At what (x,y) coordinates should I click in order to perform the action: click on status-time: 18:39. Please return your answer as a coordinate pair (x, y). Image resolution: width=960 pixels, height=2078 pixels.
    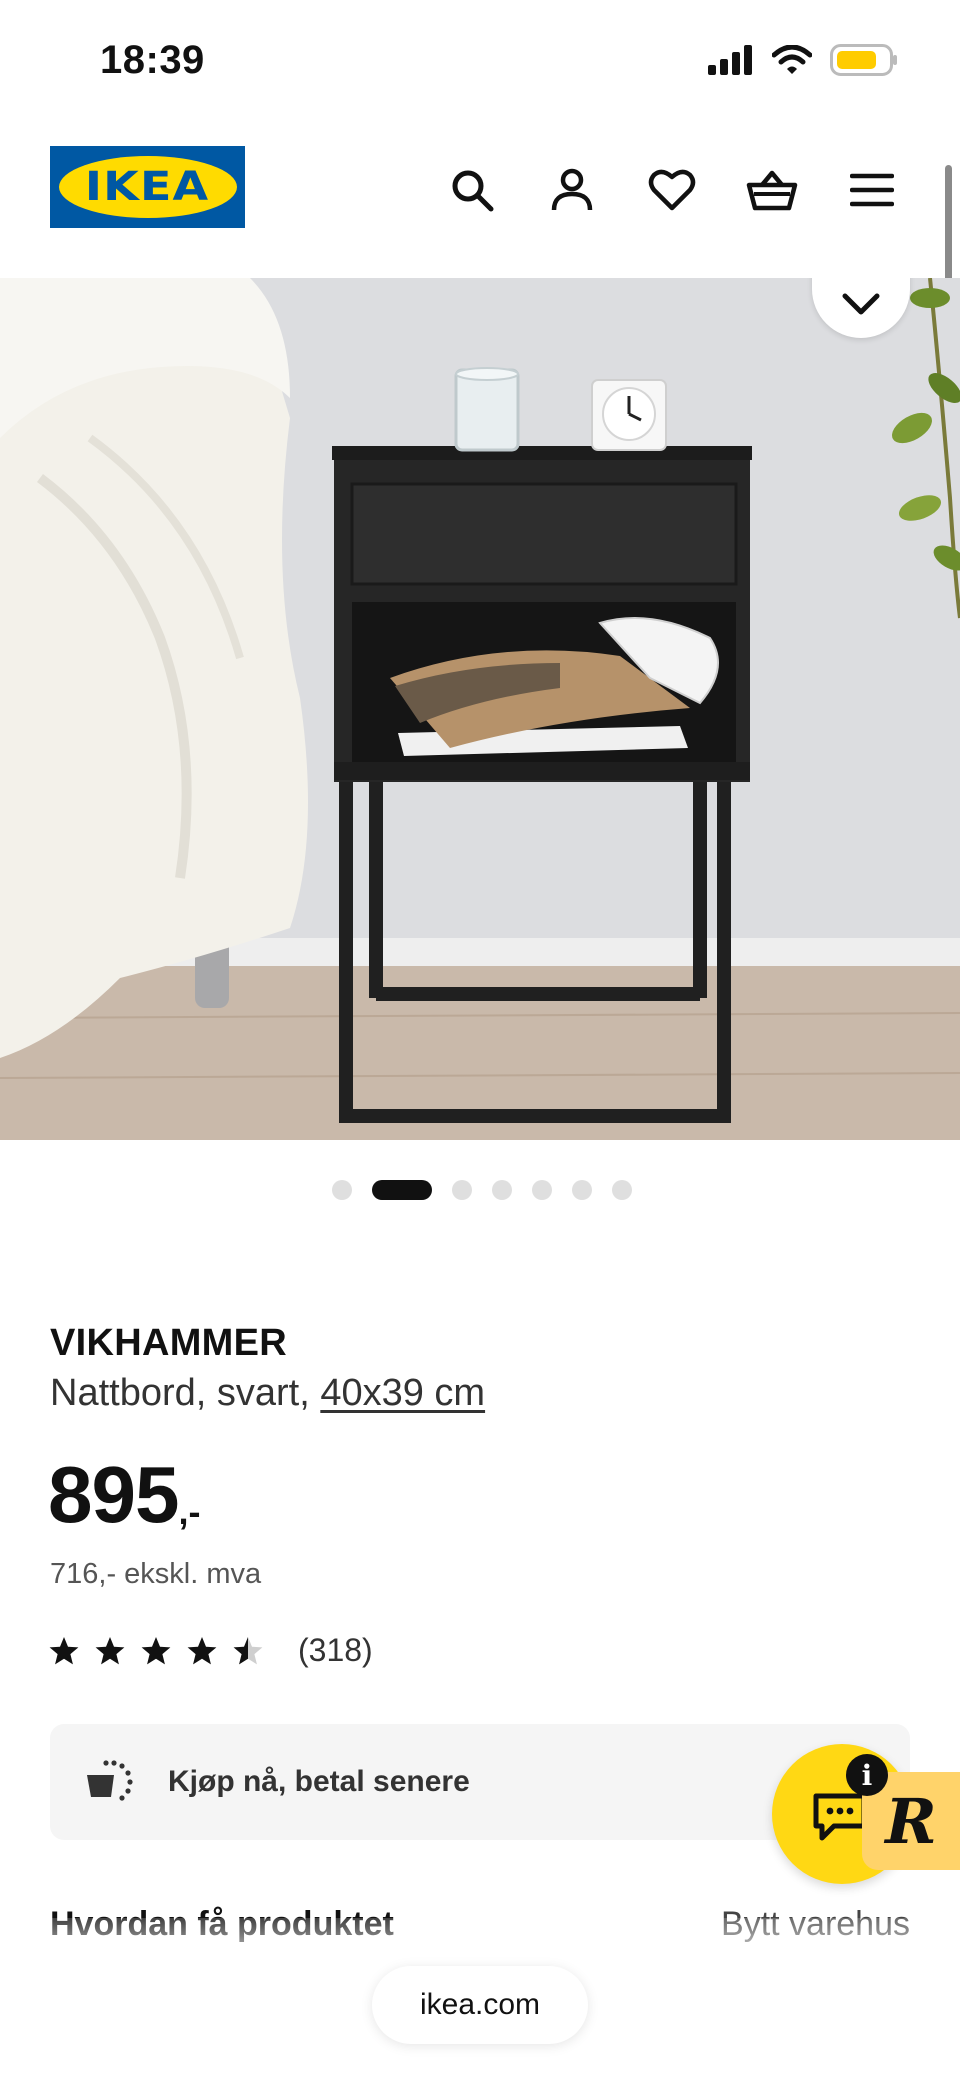
    Looking at the image, I should click on (152, 60).